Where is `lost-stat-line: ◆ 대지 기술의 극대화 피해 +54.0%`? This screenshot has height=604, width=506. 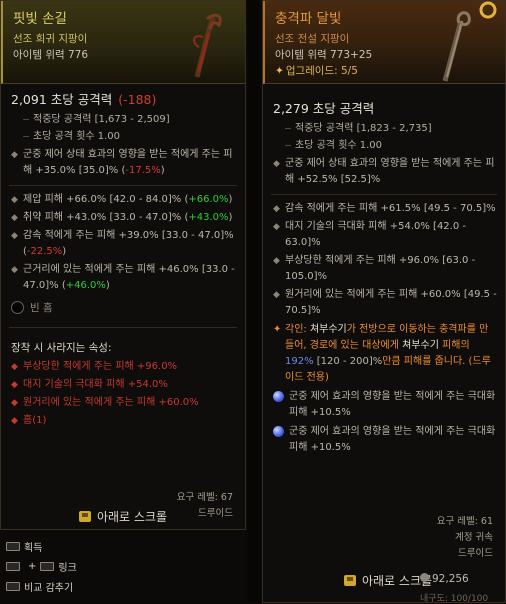
lost-stat-line: ◆ 대지 기술의 극대화 피해 +54.0% is located at coordinates (123, 384).